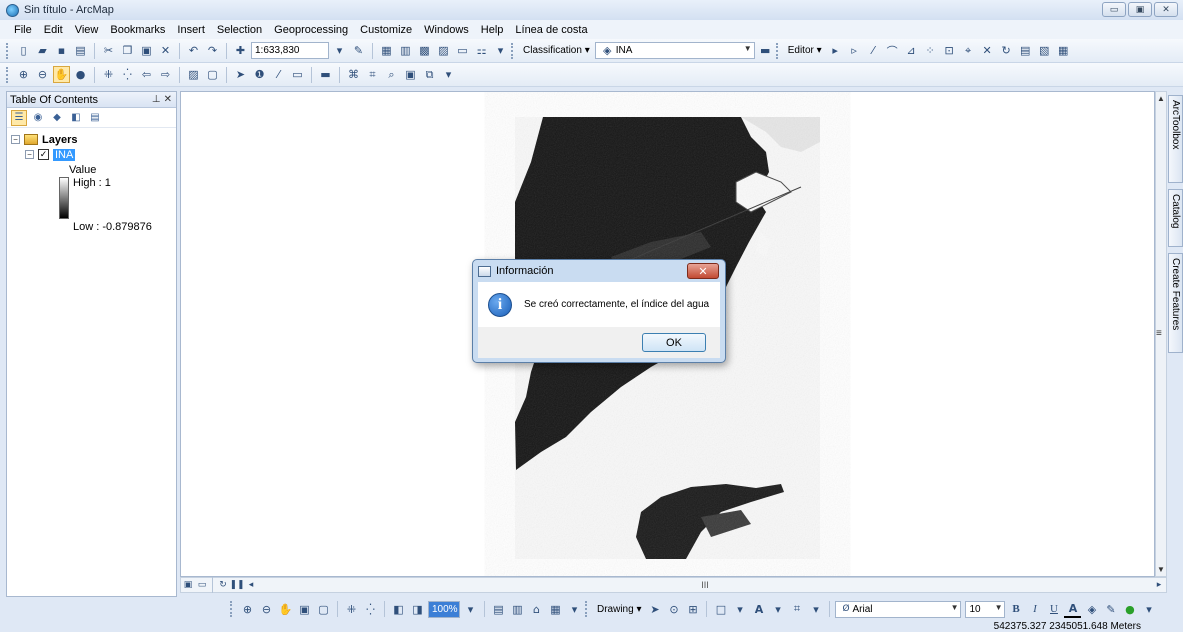  I want to click on horizontal-scroll-thumb: III, so click(705, 585).